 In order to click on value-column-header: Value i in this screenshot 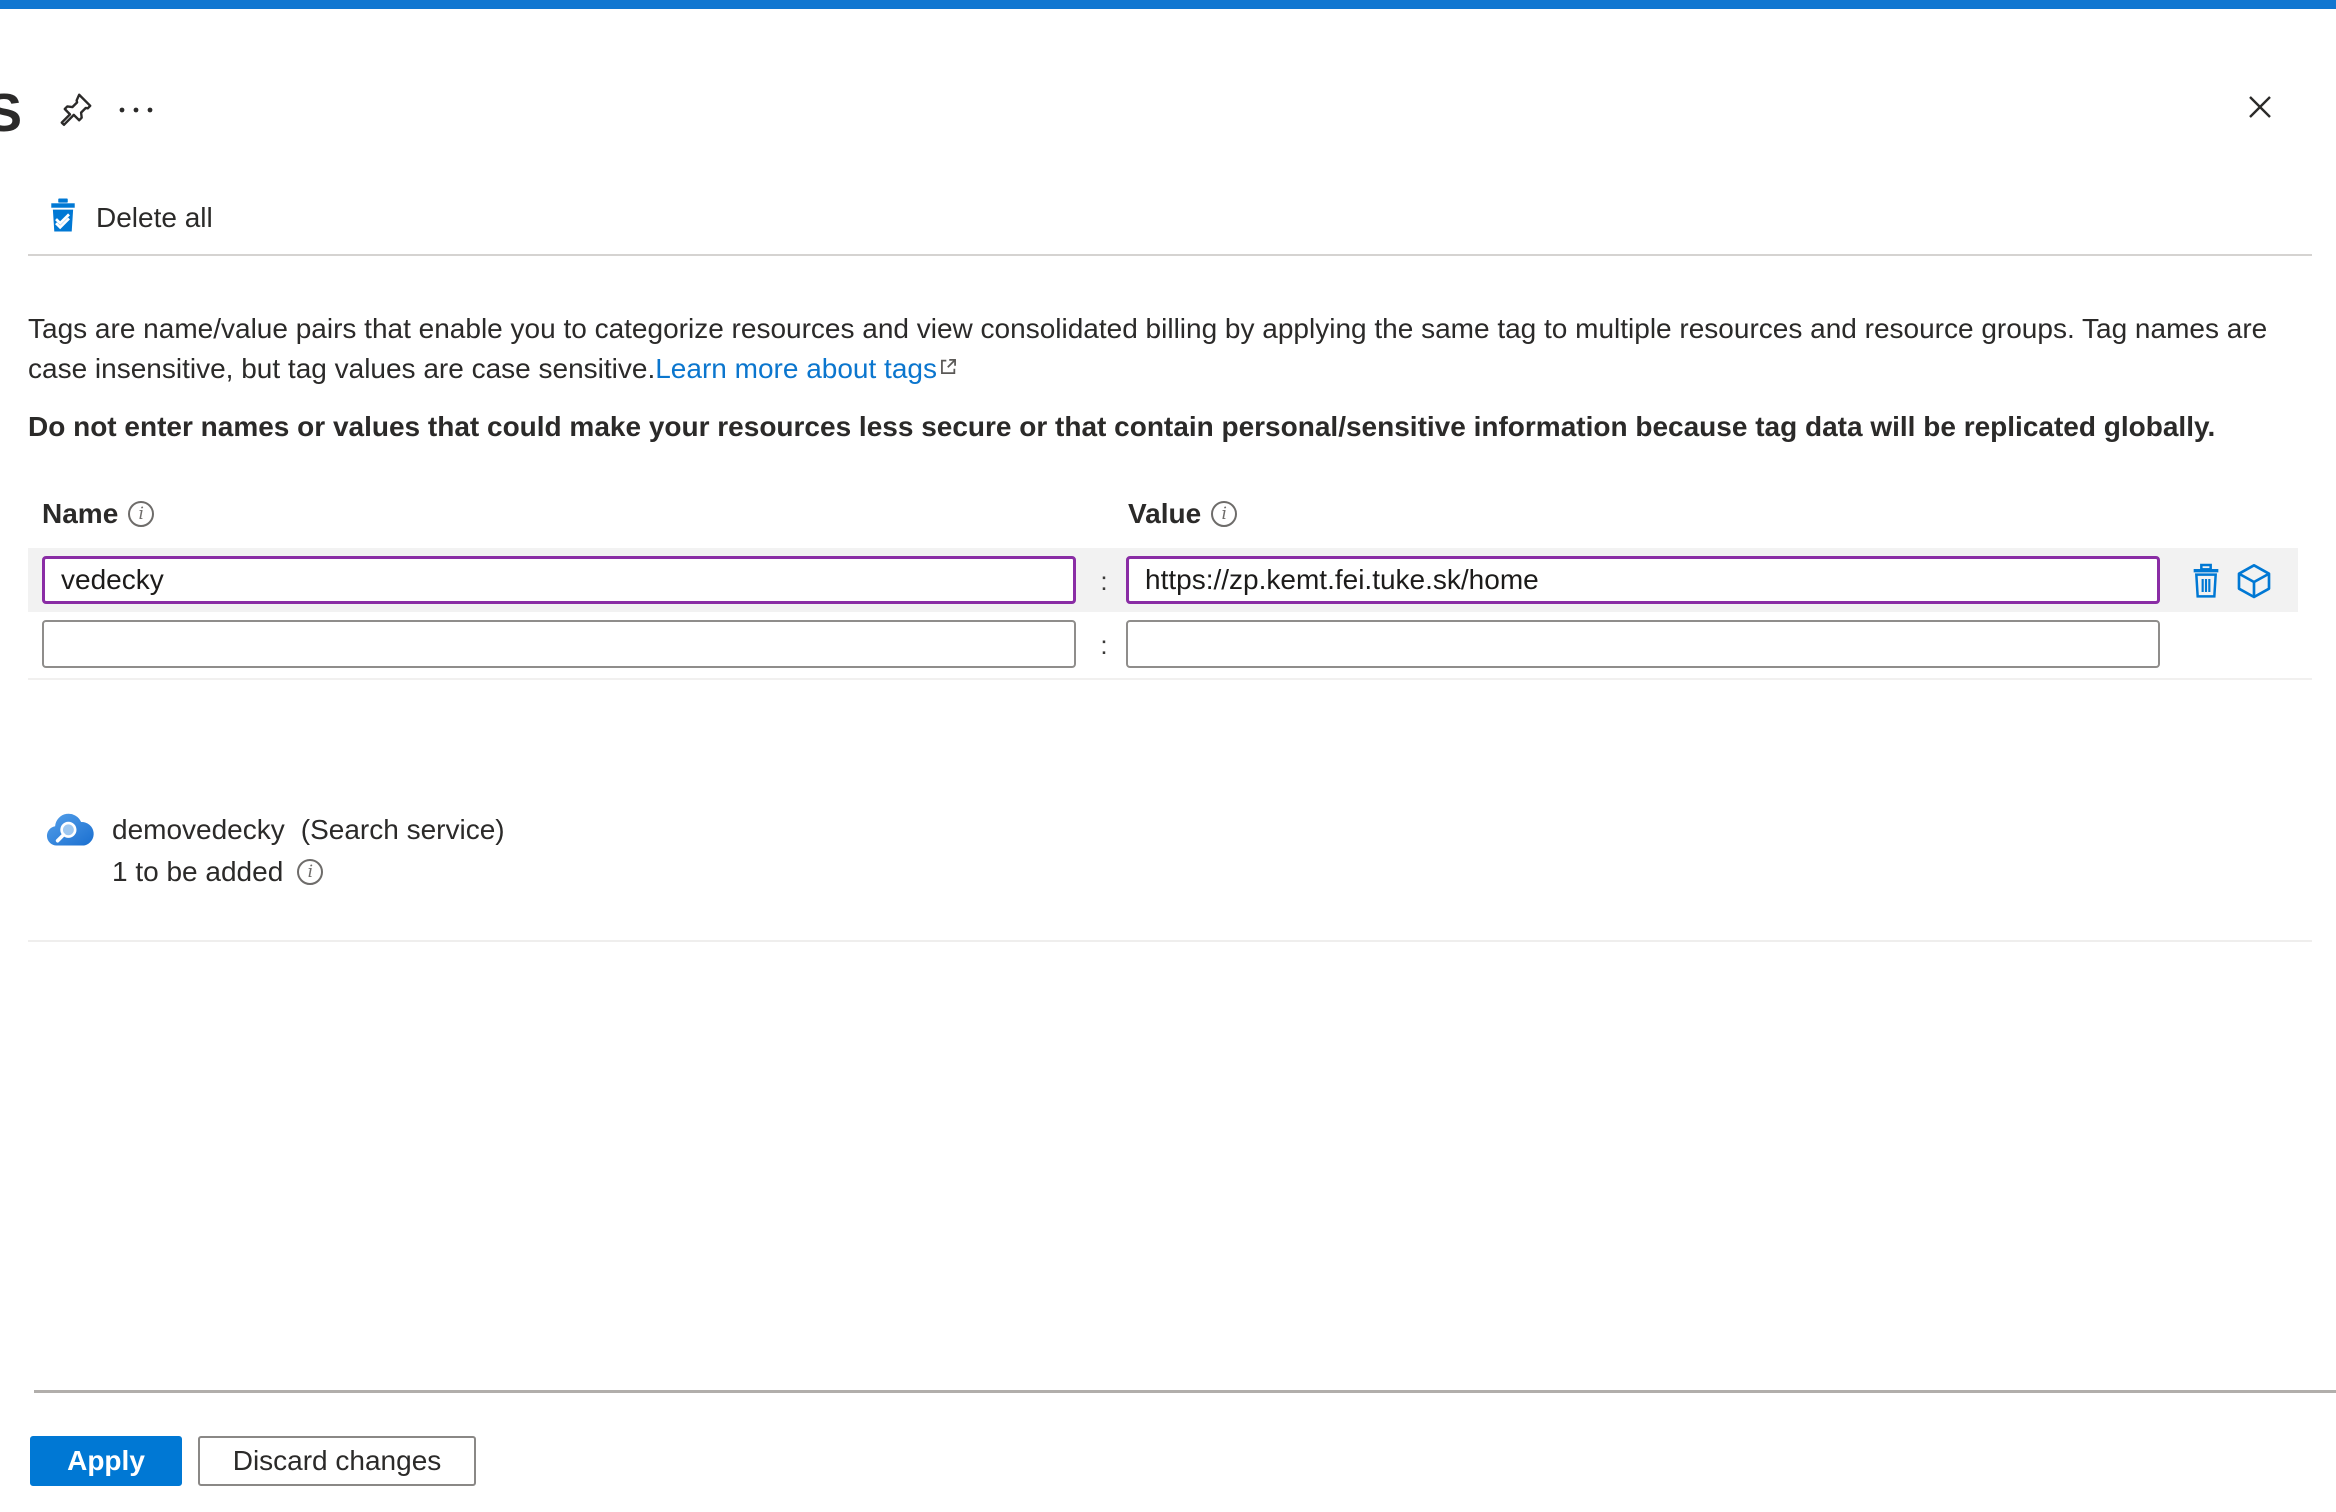, I will do `click(1183, 514)`.